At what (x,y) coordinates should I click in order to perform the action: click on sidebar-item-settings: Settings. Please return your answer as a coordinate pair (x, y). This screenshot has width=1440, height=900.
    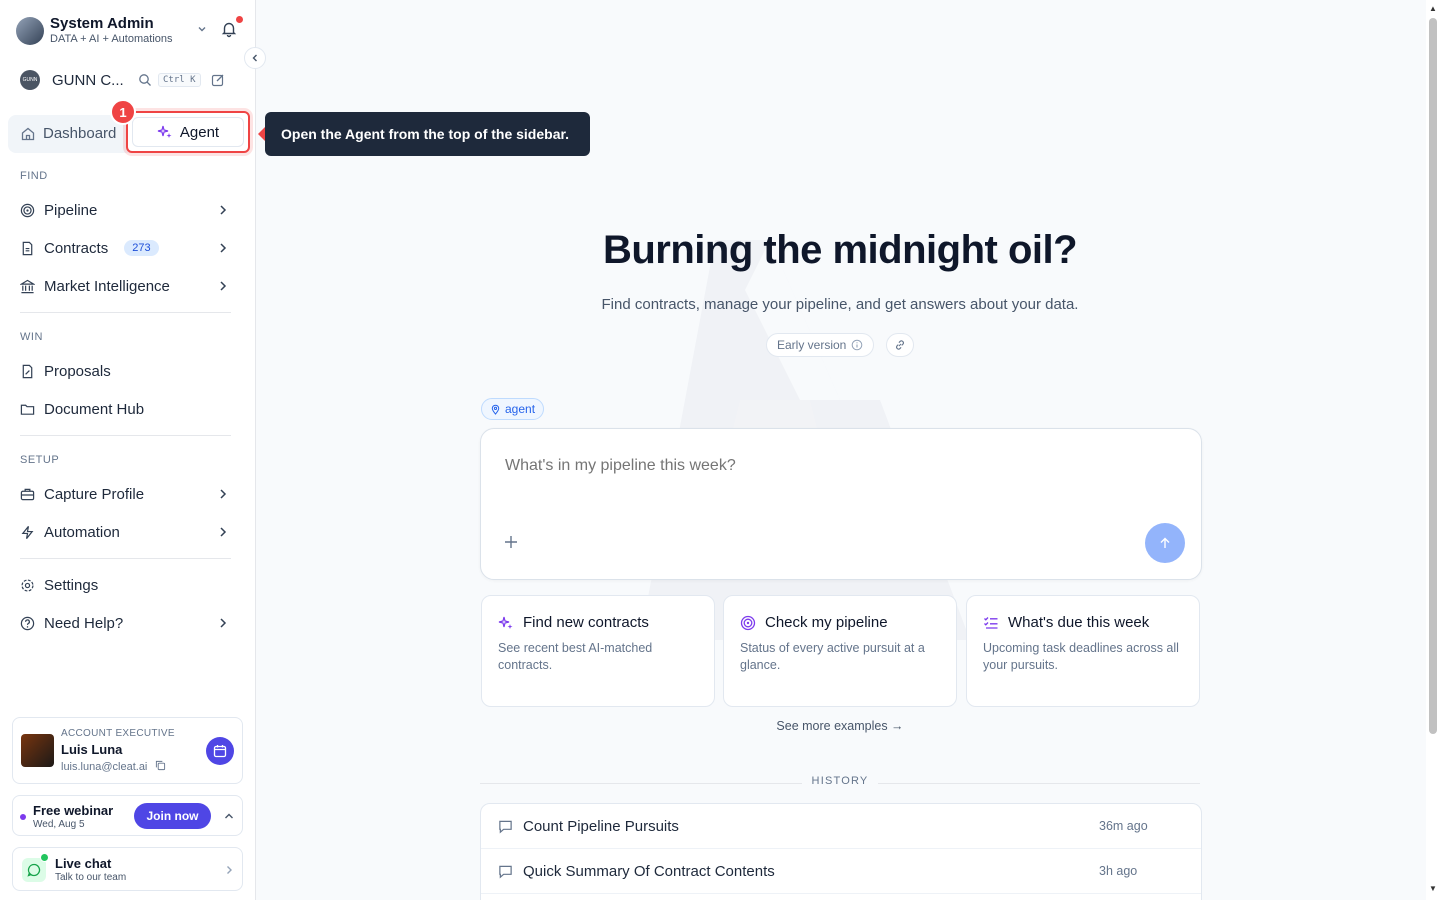
    Looking at the image, I should click on (127, 585).